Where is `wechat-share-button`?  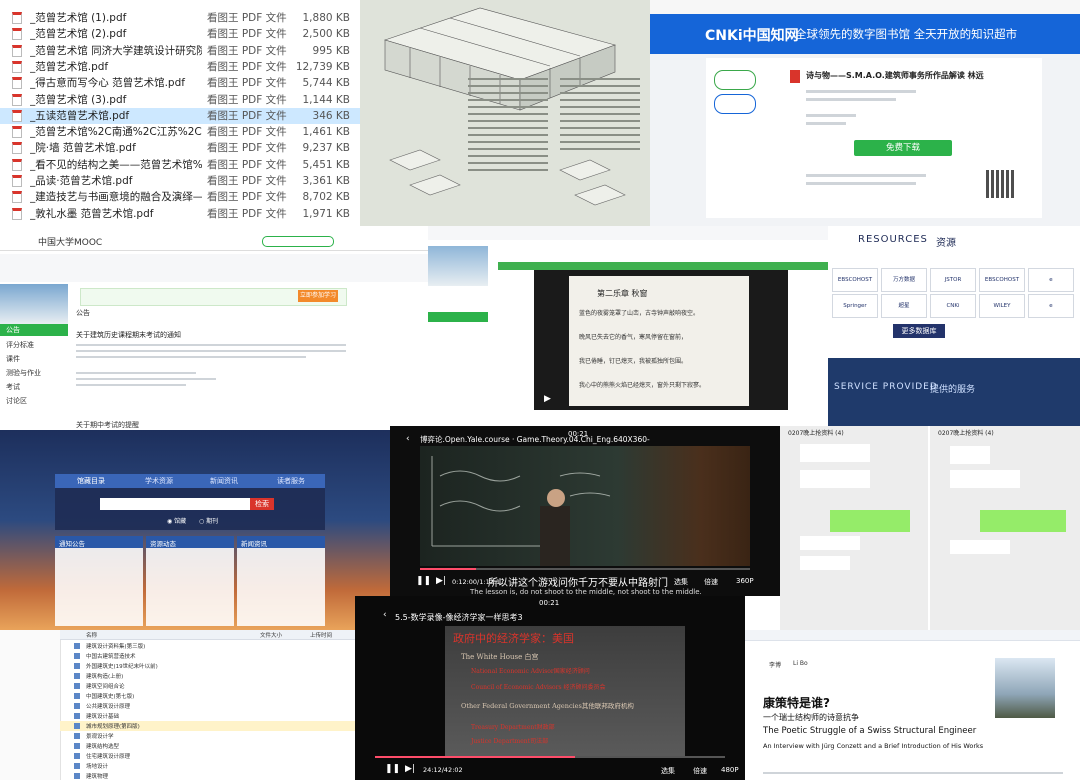 wechat-share-button is located at coordinates (735, 80).